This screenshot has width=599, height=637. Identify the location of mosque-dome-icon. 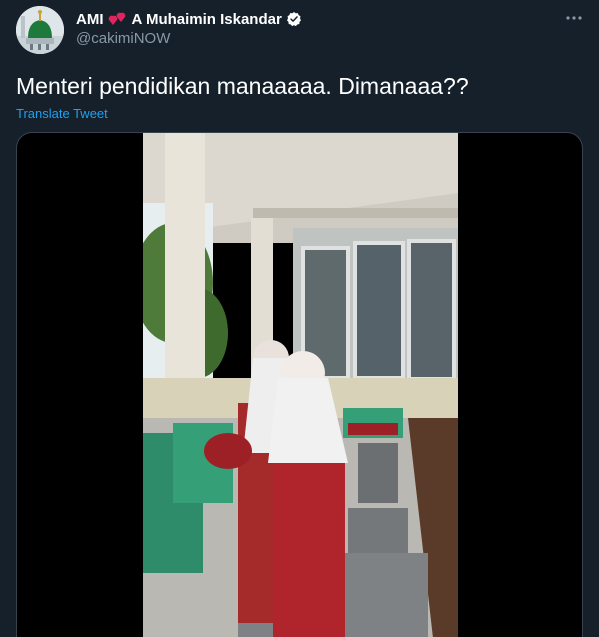
(40, 30).